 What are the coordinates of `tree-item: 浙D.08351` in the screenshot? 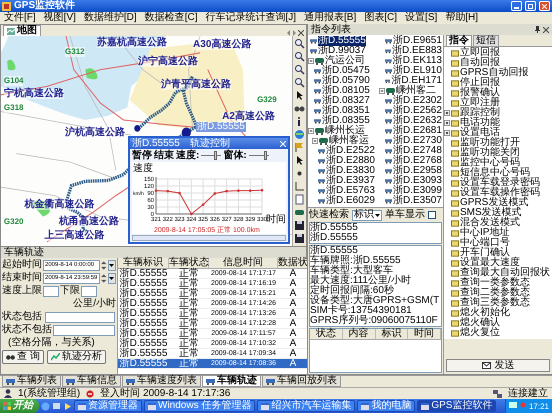 It's located at (346, 111).